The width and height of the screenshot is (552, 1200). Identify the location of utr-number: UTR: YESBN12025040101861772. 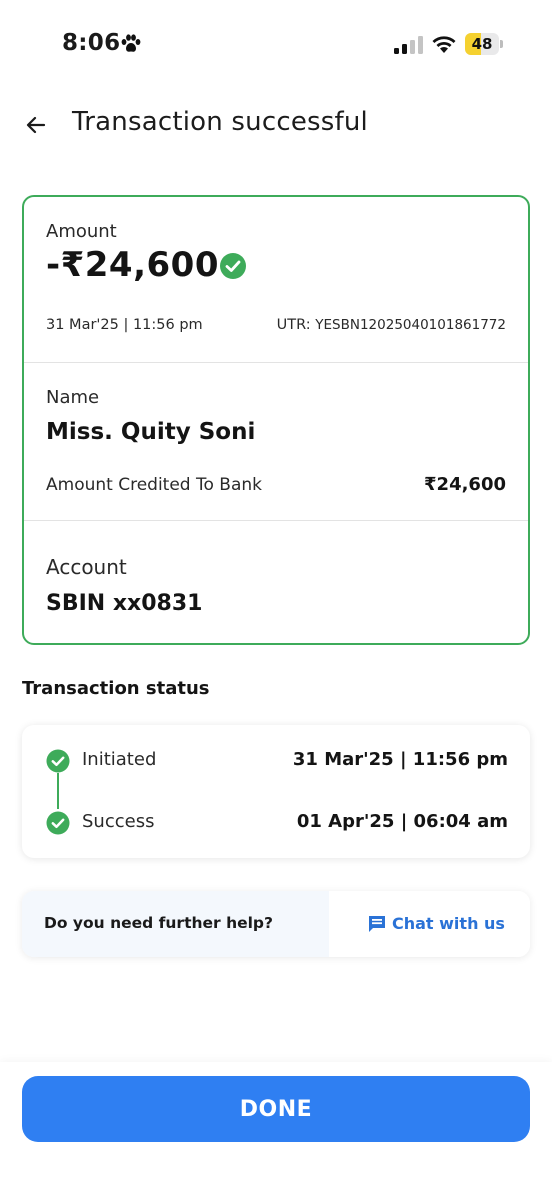
(391, 325).